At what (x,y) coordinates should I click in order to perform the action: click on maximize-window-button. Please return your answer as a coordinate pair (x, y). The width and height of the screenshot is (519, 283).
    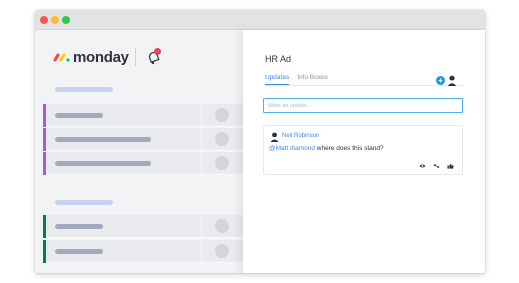
    Looking at the image, I should click on (66, 20).